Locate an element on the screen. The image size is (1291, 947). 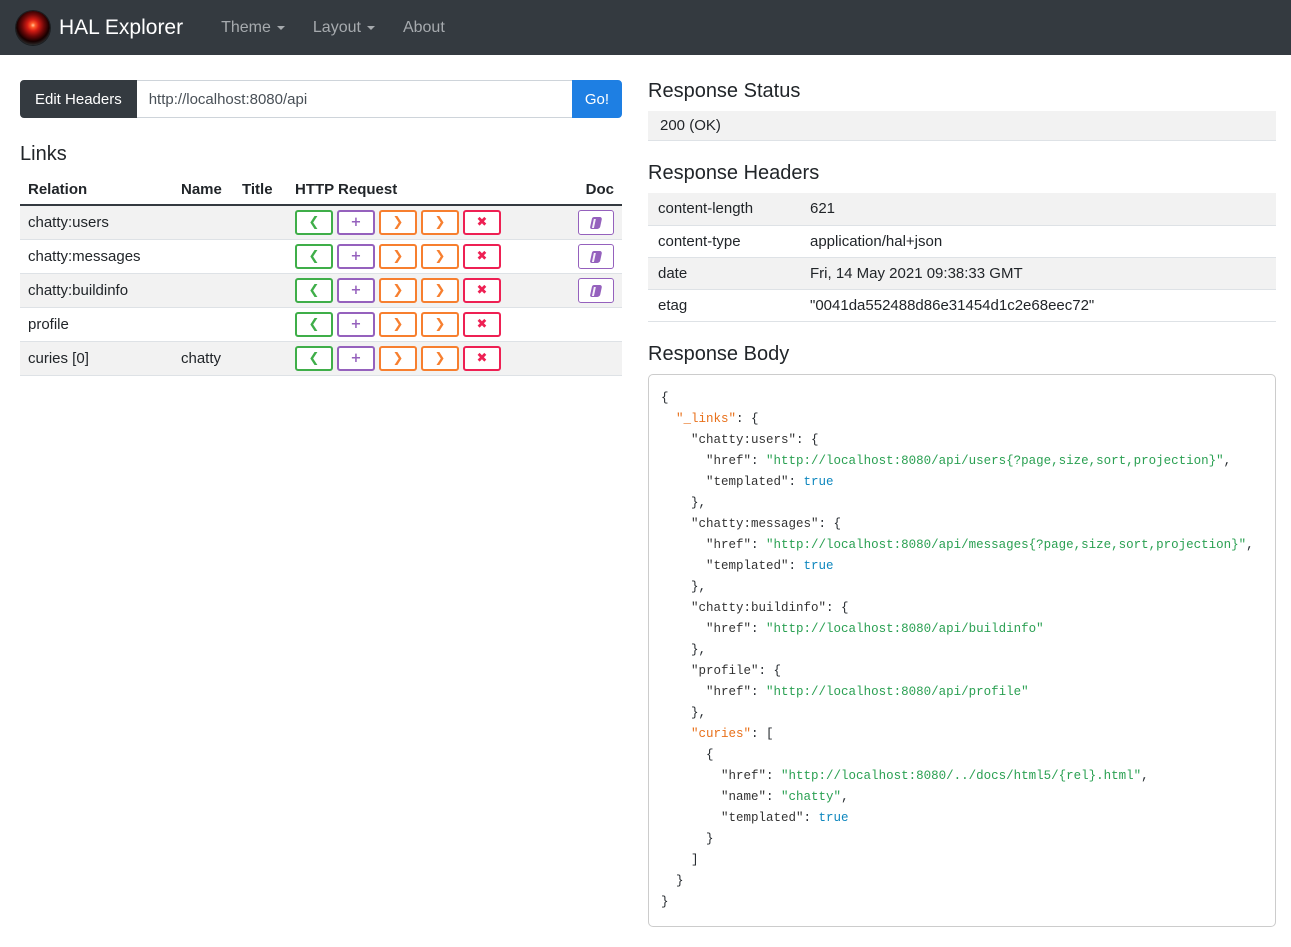
brand-link: HAL Explorer is located at coordinates (100, 27).